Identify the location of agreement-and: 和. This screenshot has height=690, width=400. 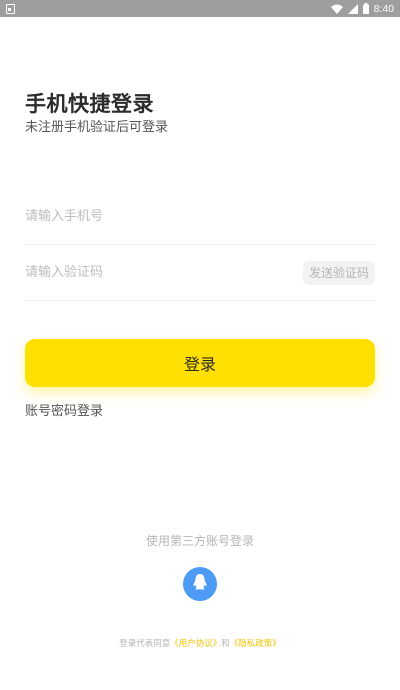
(225, 644).